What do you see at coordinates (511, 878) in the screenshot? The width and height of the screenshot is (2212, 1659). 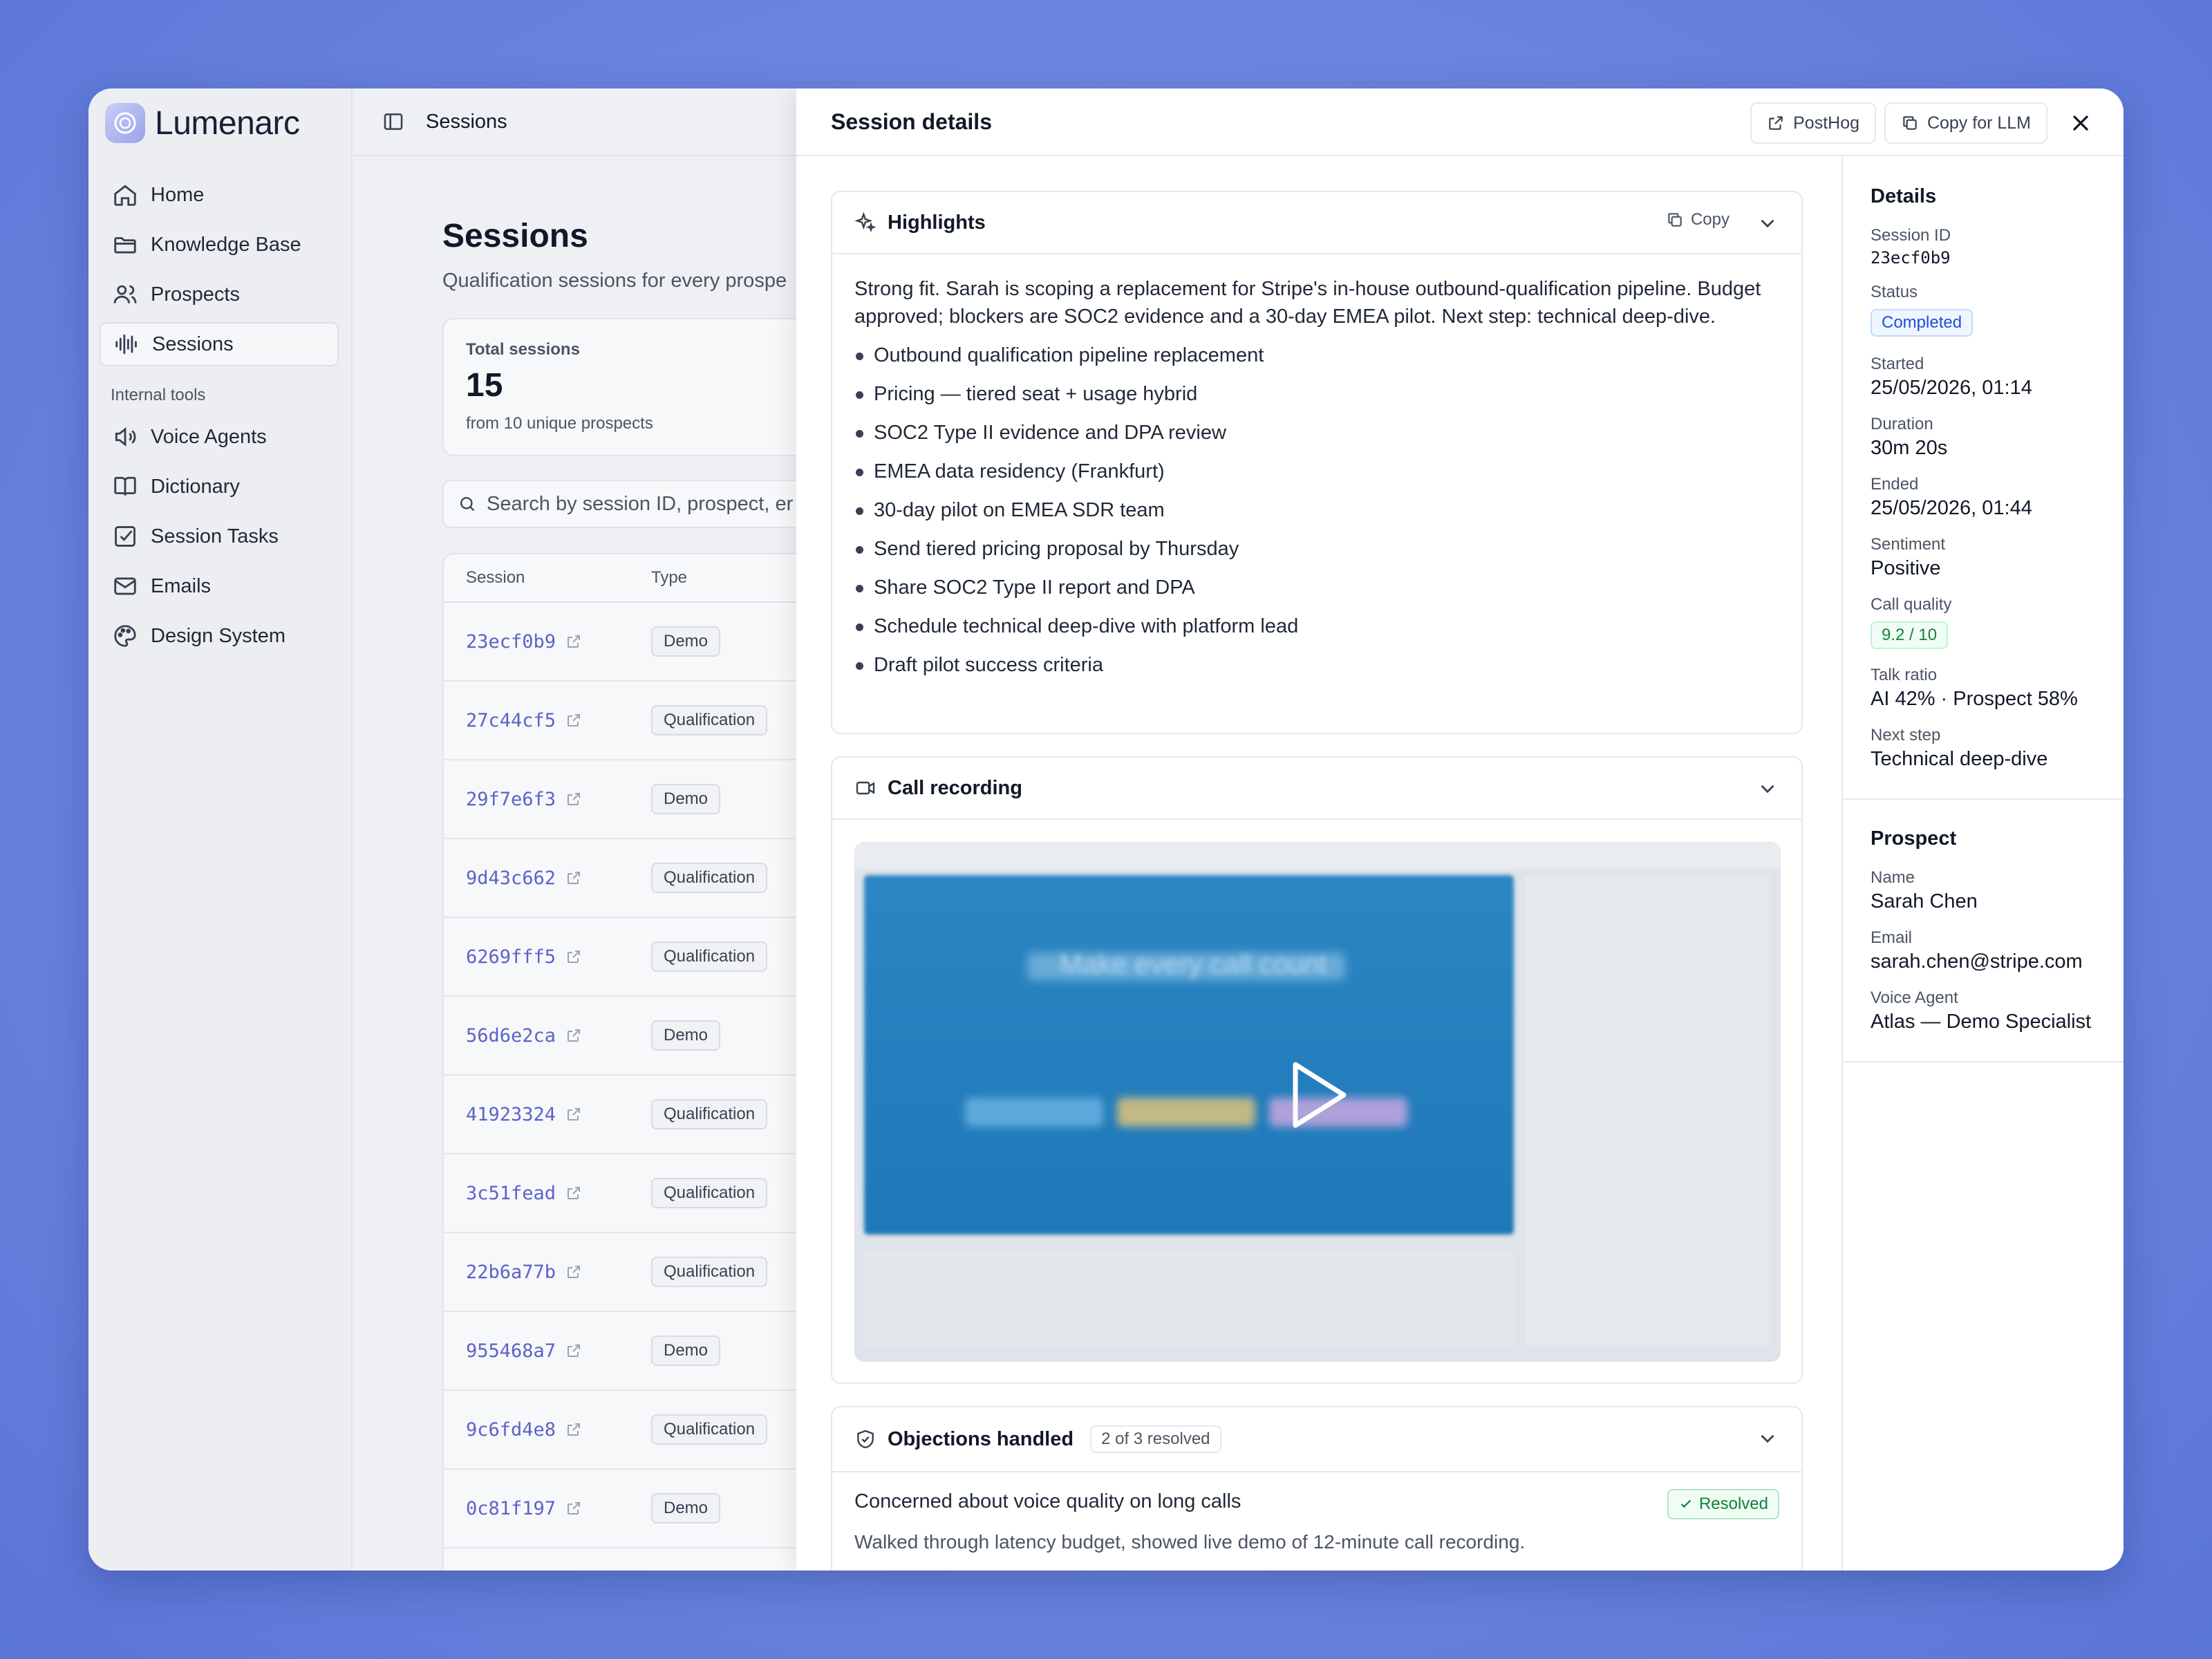 I see `session-id-text: 9d43c662` at bounding box center [511, 878].